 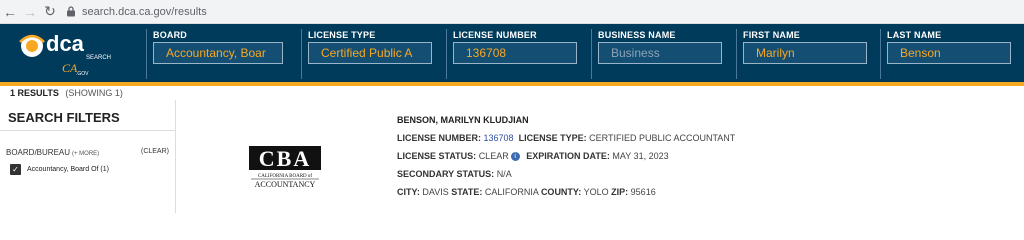 I want to click on secondary-row: SECONDARY STATUS: N/A, so click(x=566, y=175).